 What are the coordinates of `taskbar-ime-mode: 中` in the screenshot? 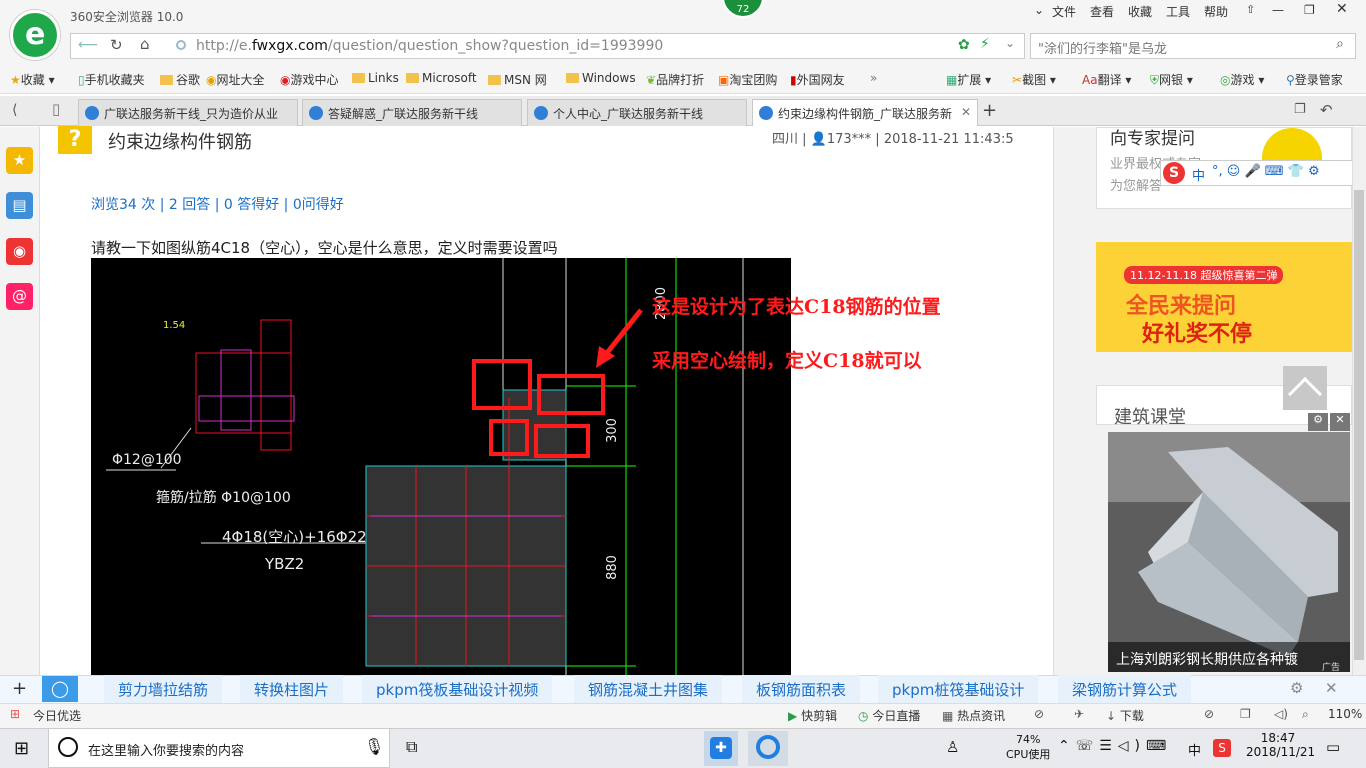 It's located at (1194, 749).